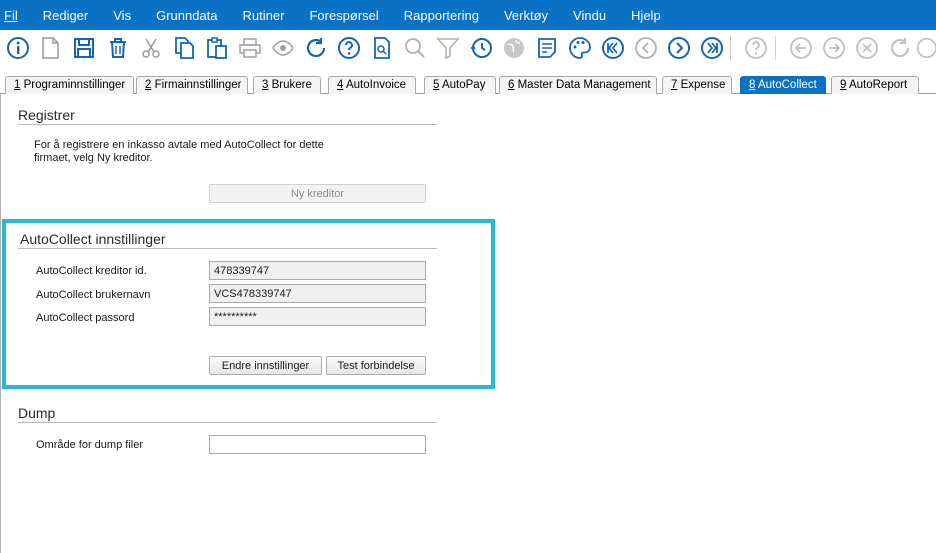 This screenshot has width=936, height=553. What do you see at coordinates (125, 15) in the screenshot?
I see `menu-vis: Vis` at bounding box center [125, 15].